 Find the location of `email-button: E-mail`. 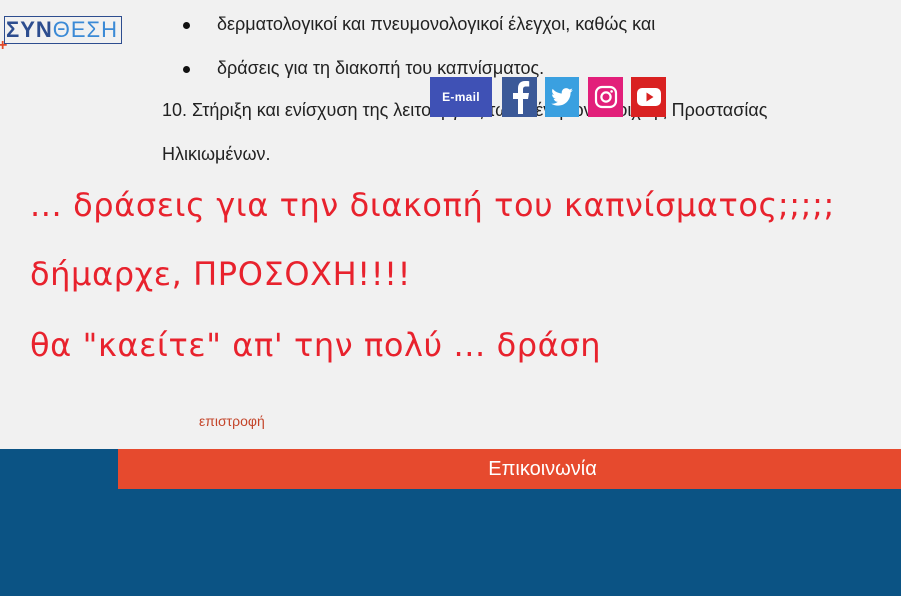

email-button: E-mail is located at coordinates (461, 97).